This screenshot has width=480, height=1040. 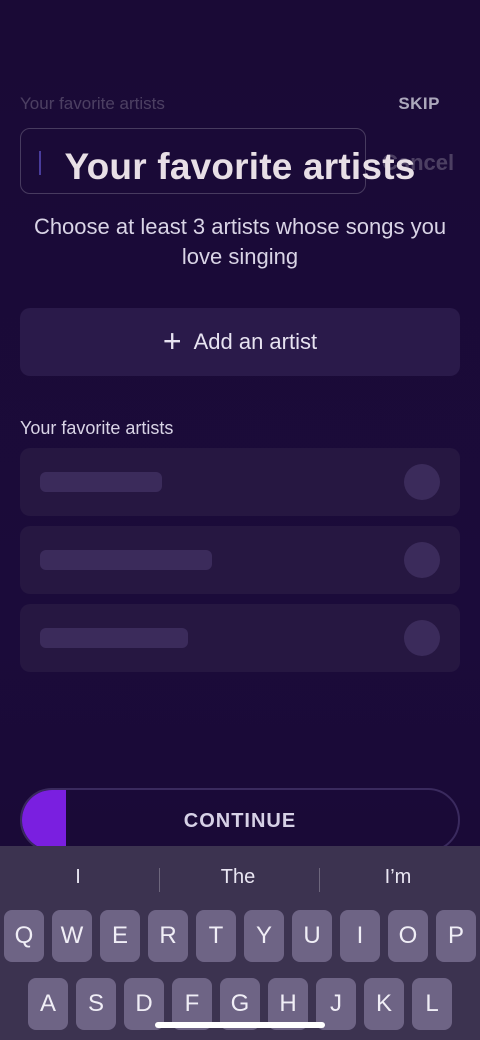 What do you see at coordinates (312, 936) in the screenshot?
I see `key-u: U` at bounding box center [312, 936].